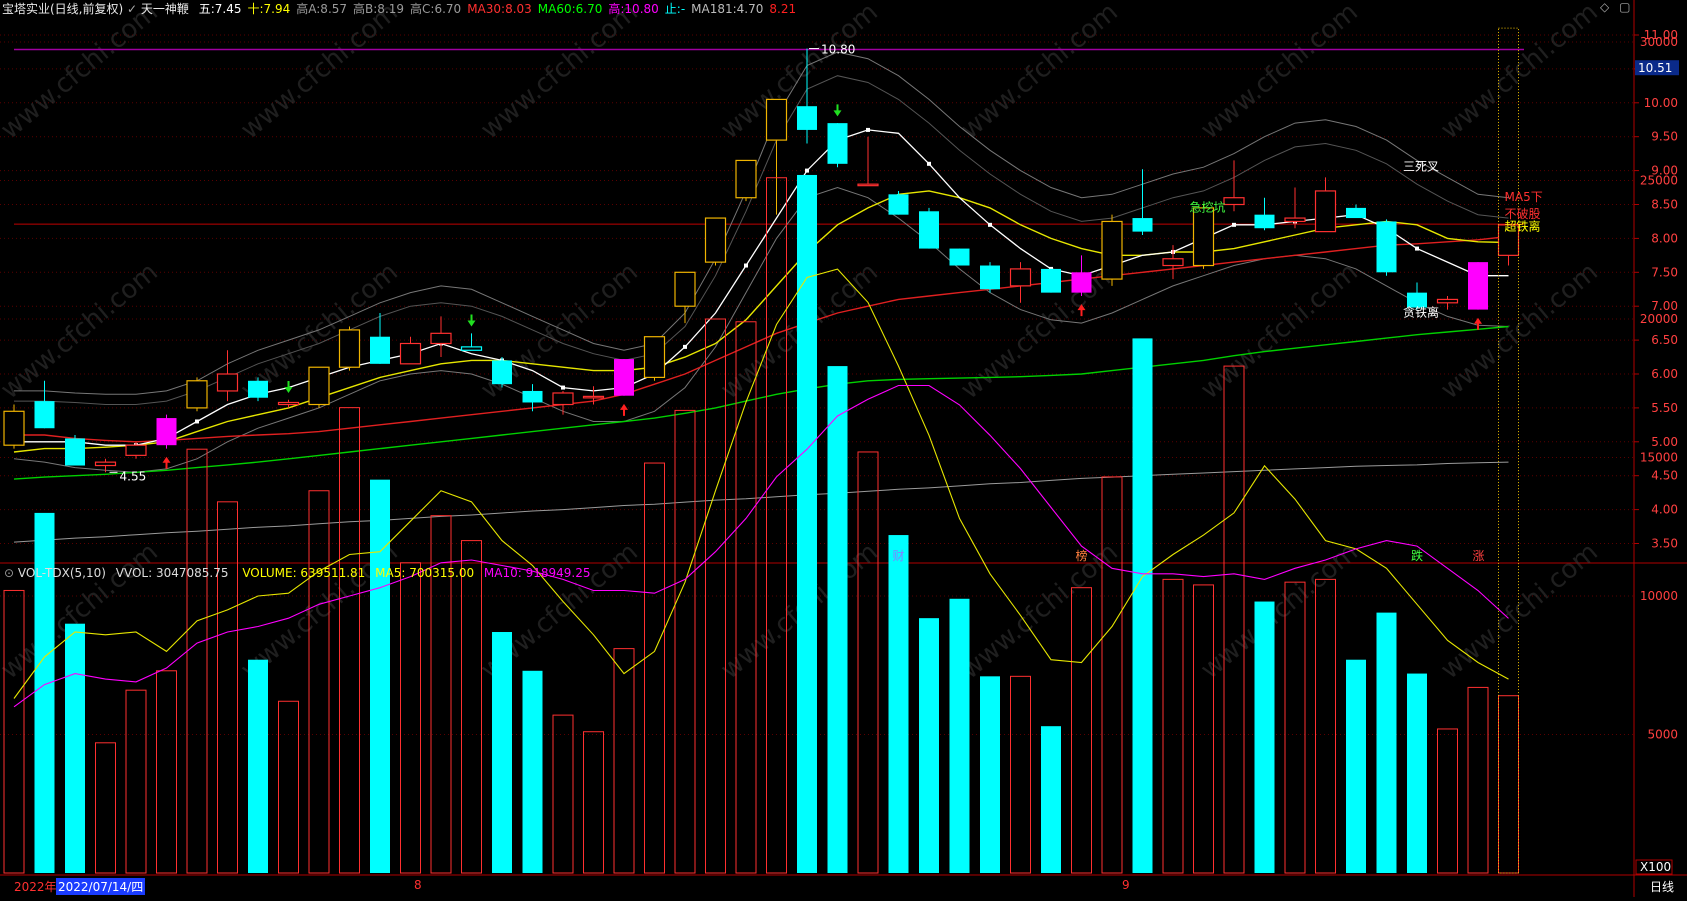  Describe the element at coordinates (101, 886) in the screenshot. I see `footer-date: 2022/07/14/四` at that location.